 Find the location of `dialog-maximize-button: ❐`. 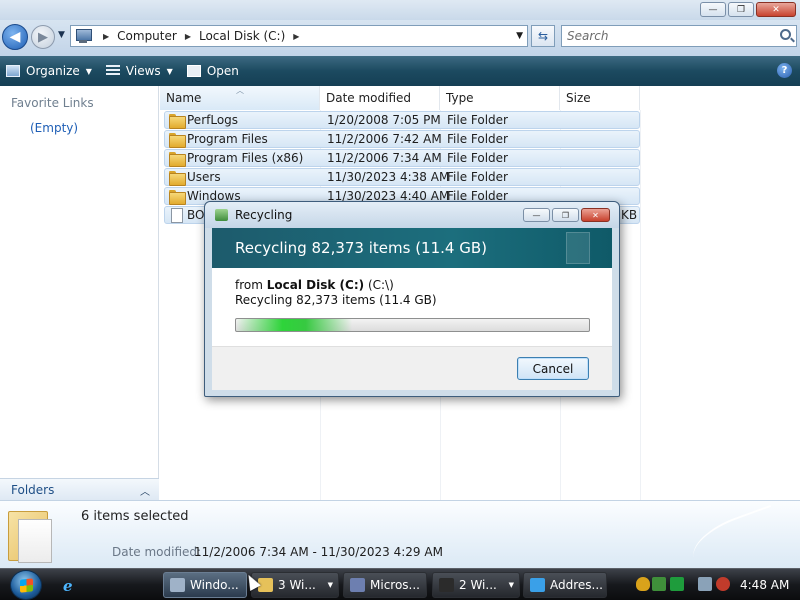

dialog-maximize-button: ❐ is located at coordinates (565, 215).